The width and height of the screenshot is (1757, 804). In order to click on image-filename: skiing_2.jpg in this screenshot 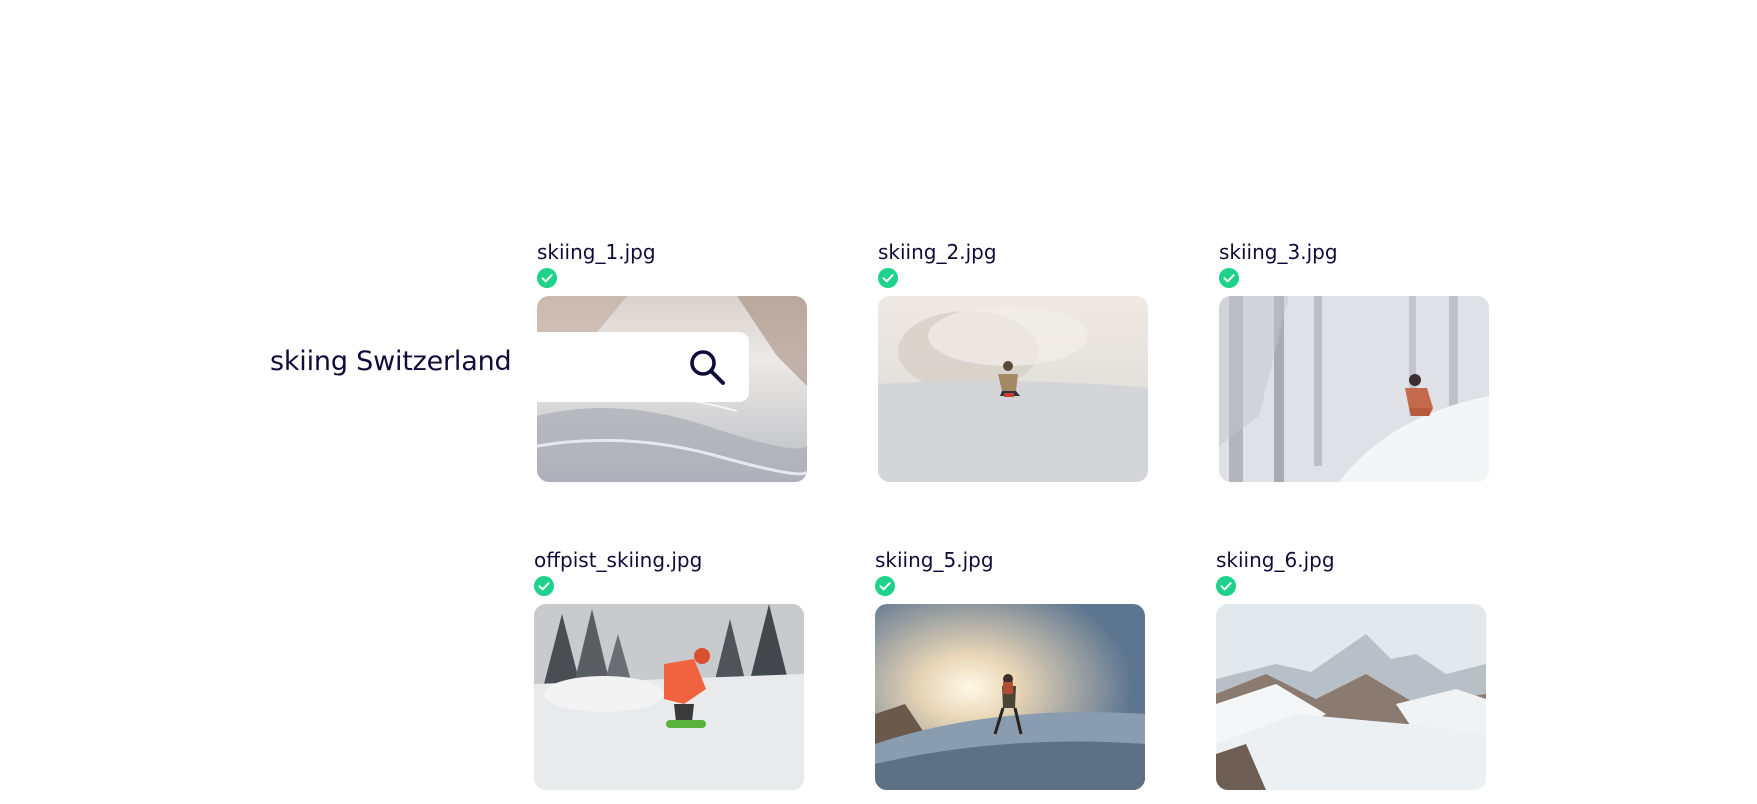, I will do `click(937, 252)`.